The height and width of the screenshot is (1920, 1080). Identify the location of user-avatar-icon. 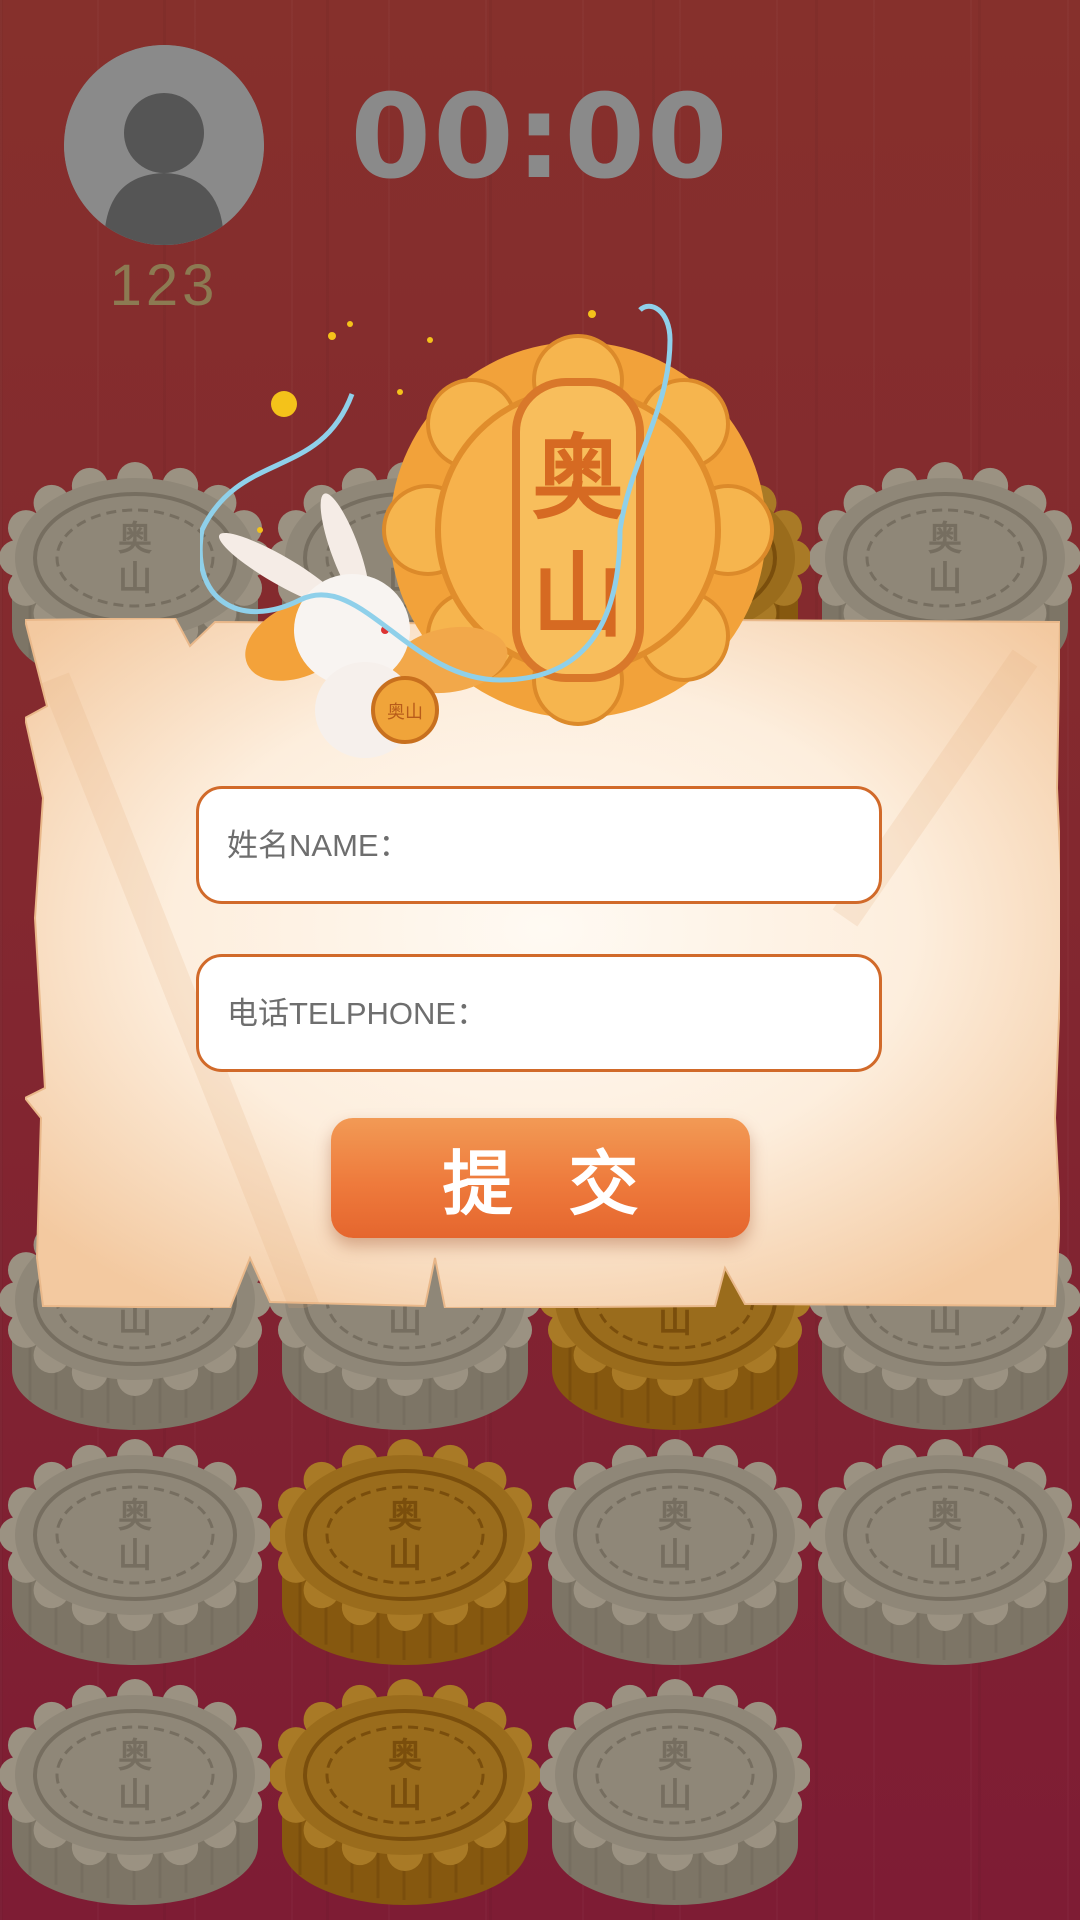
(164, 145).